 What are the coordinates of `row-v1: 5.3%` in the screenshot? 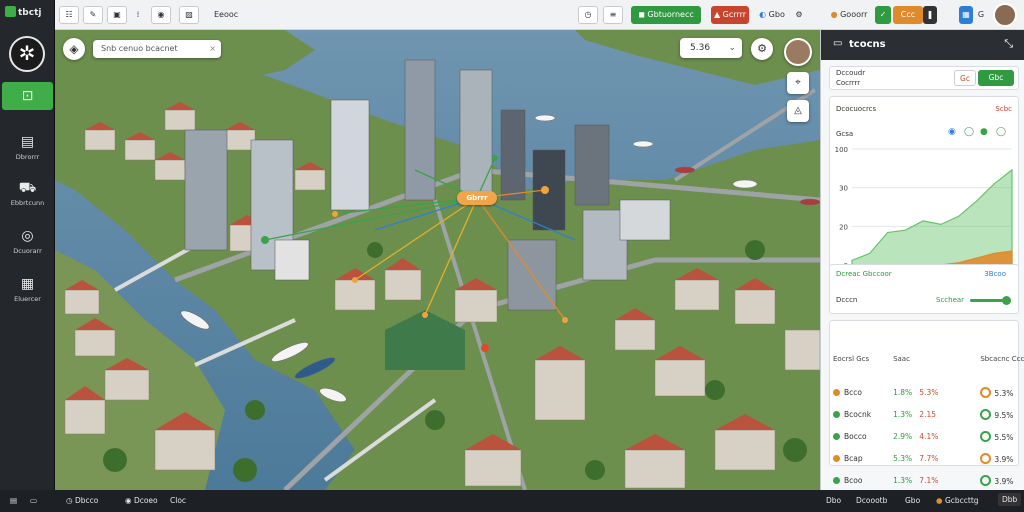 It's located at (903, 458).